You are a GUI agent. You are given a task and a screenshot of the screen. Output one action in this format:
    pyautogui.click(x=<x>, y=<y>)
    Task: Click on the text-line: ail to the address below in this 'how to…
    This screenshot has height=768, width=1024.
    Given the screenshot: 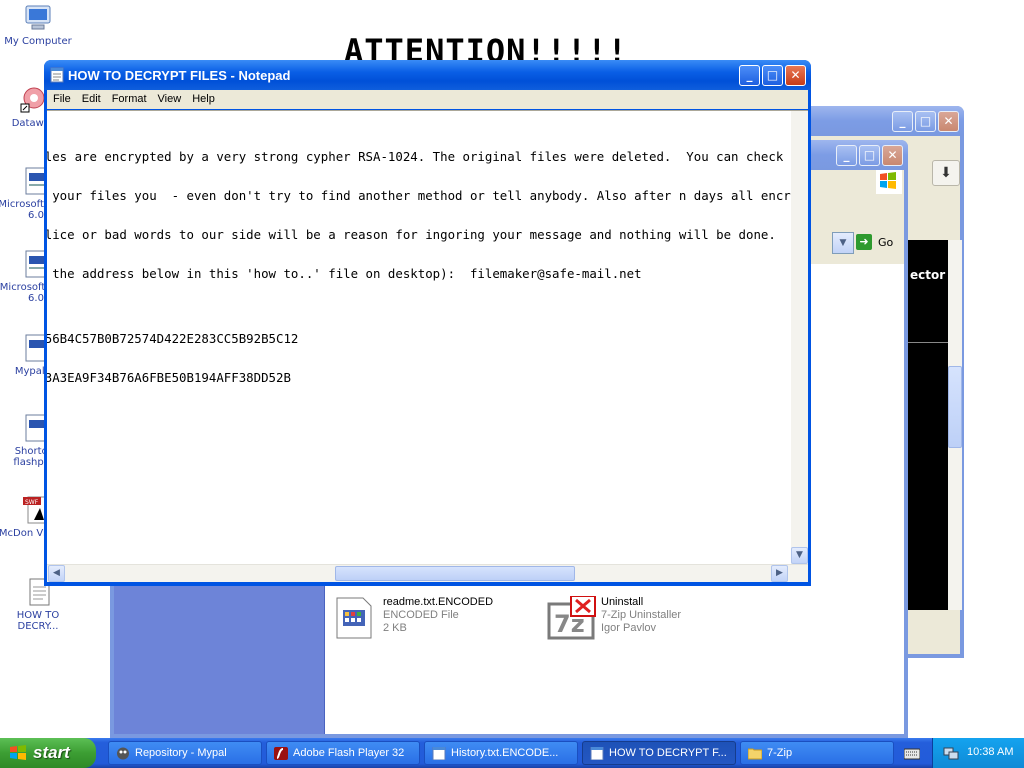 What is the action you would take?
    pyautogui.click(x=344, y=273)
    